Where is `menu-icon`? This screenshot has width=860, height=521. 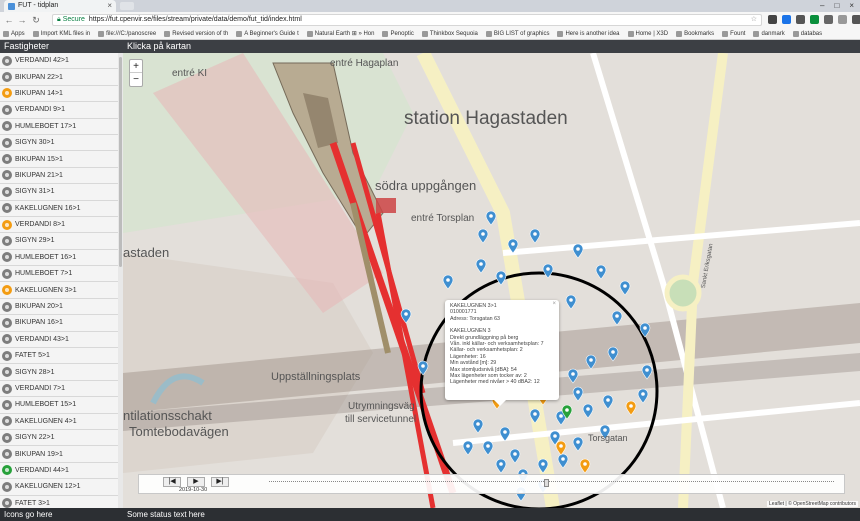
menu-icon is located at coordinates (856, 19).